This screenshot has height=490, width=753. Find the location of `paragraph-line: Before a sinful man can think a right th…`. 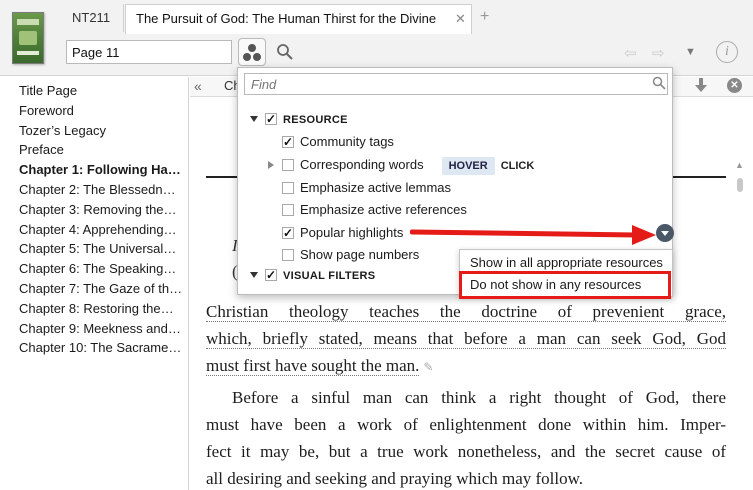

paragraph-line: Before a sinful man can think a right th… is located at coordinates (479, 397).